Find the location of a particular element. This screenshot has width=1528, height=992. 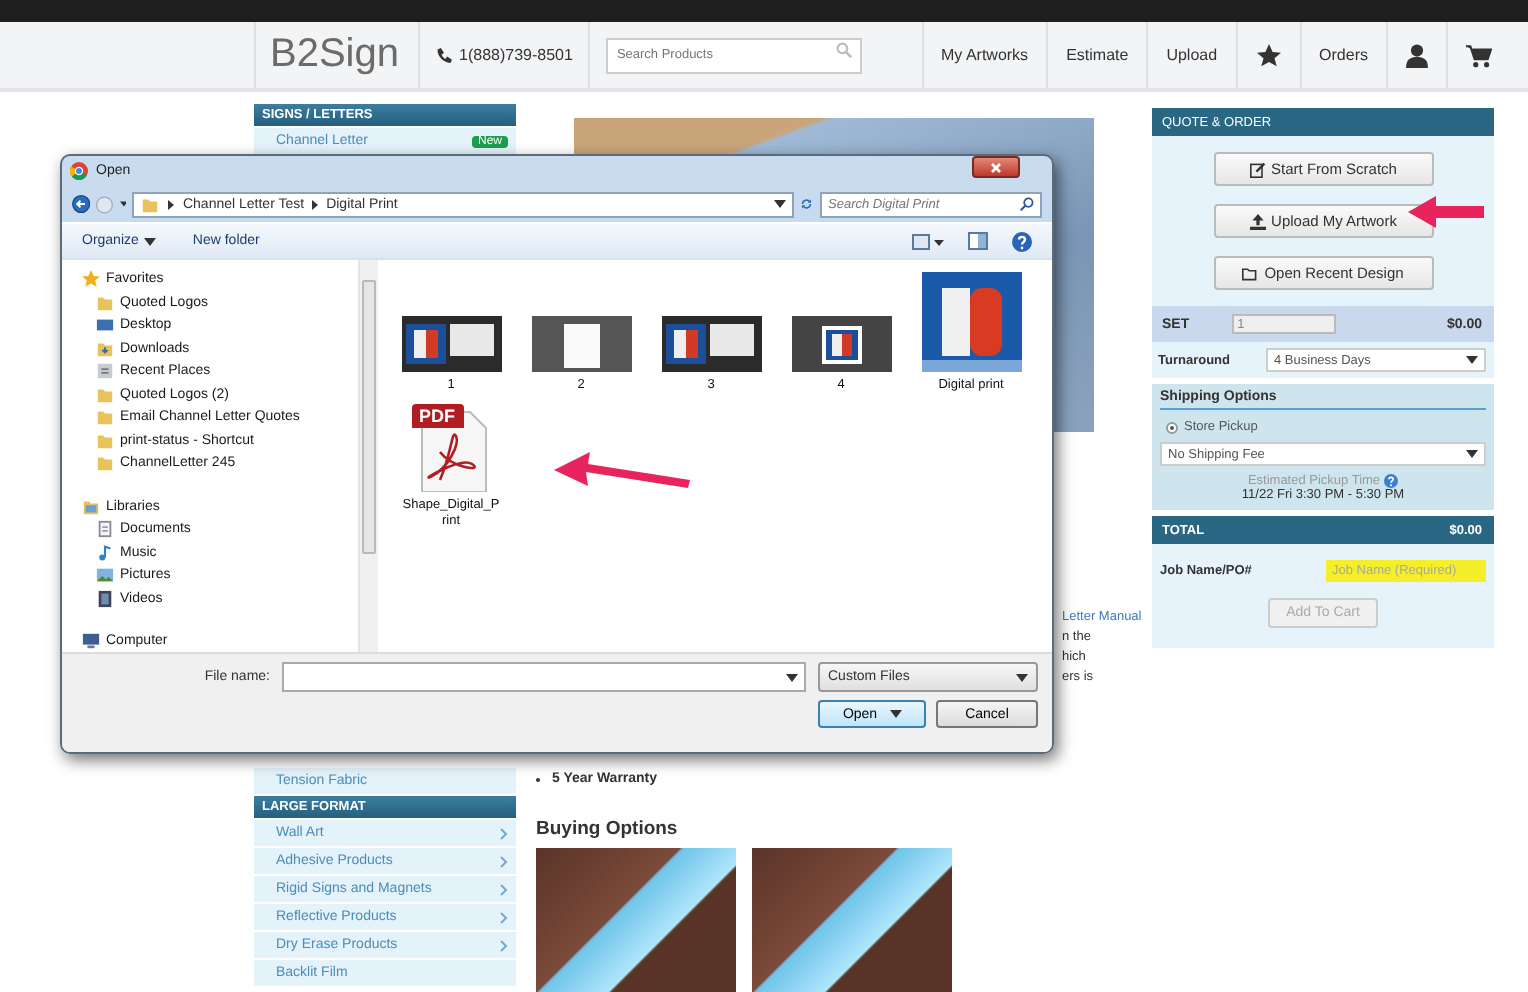

refresh-icon is located at coordinates (807, 204).